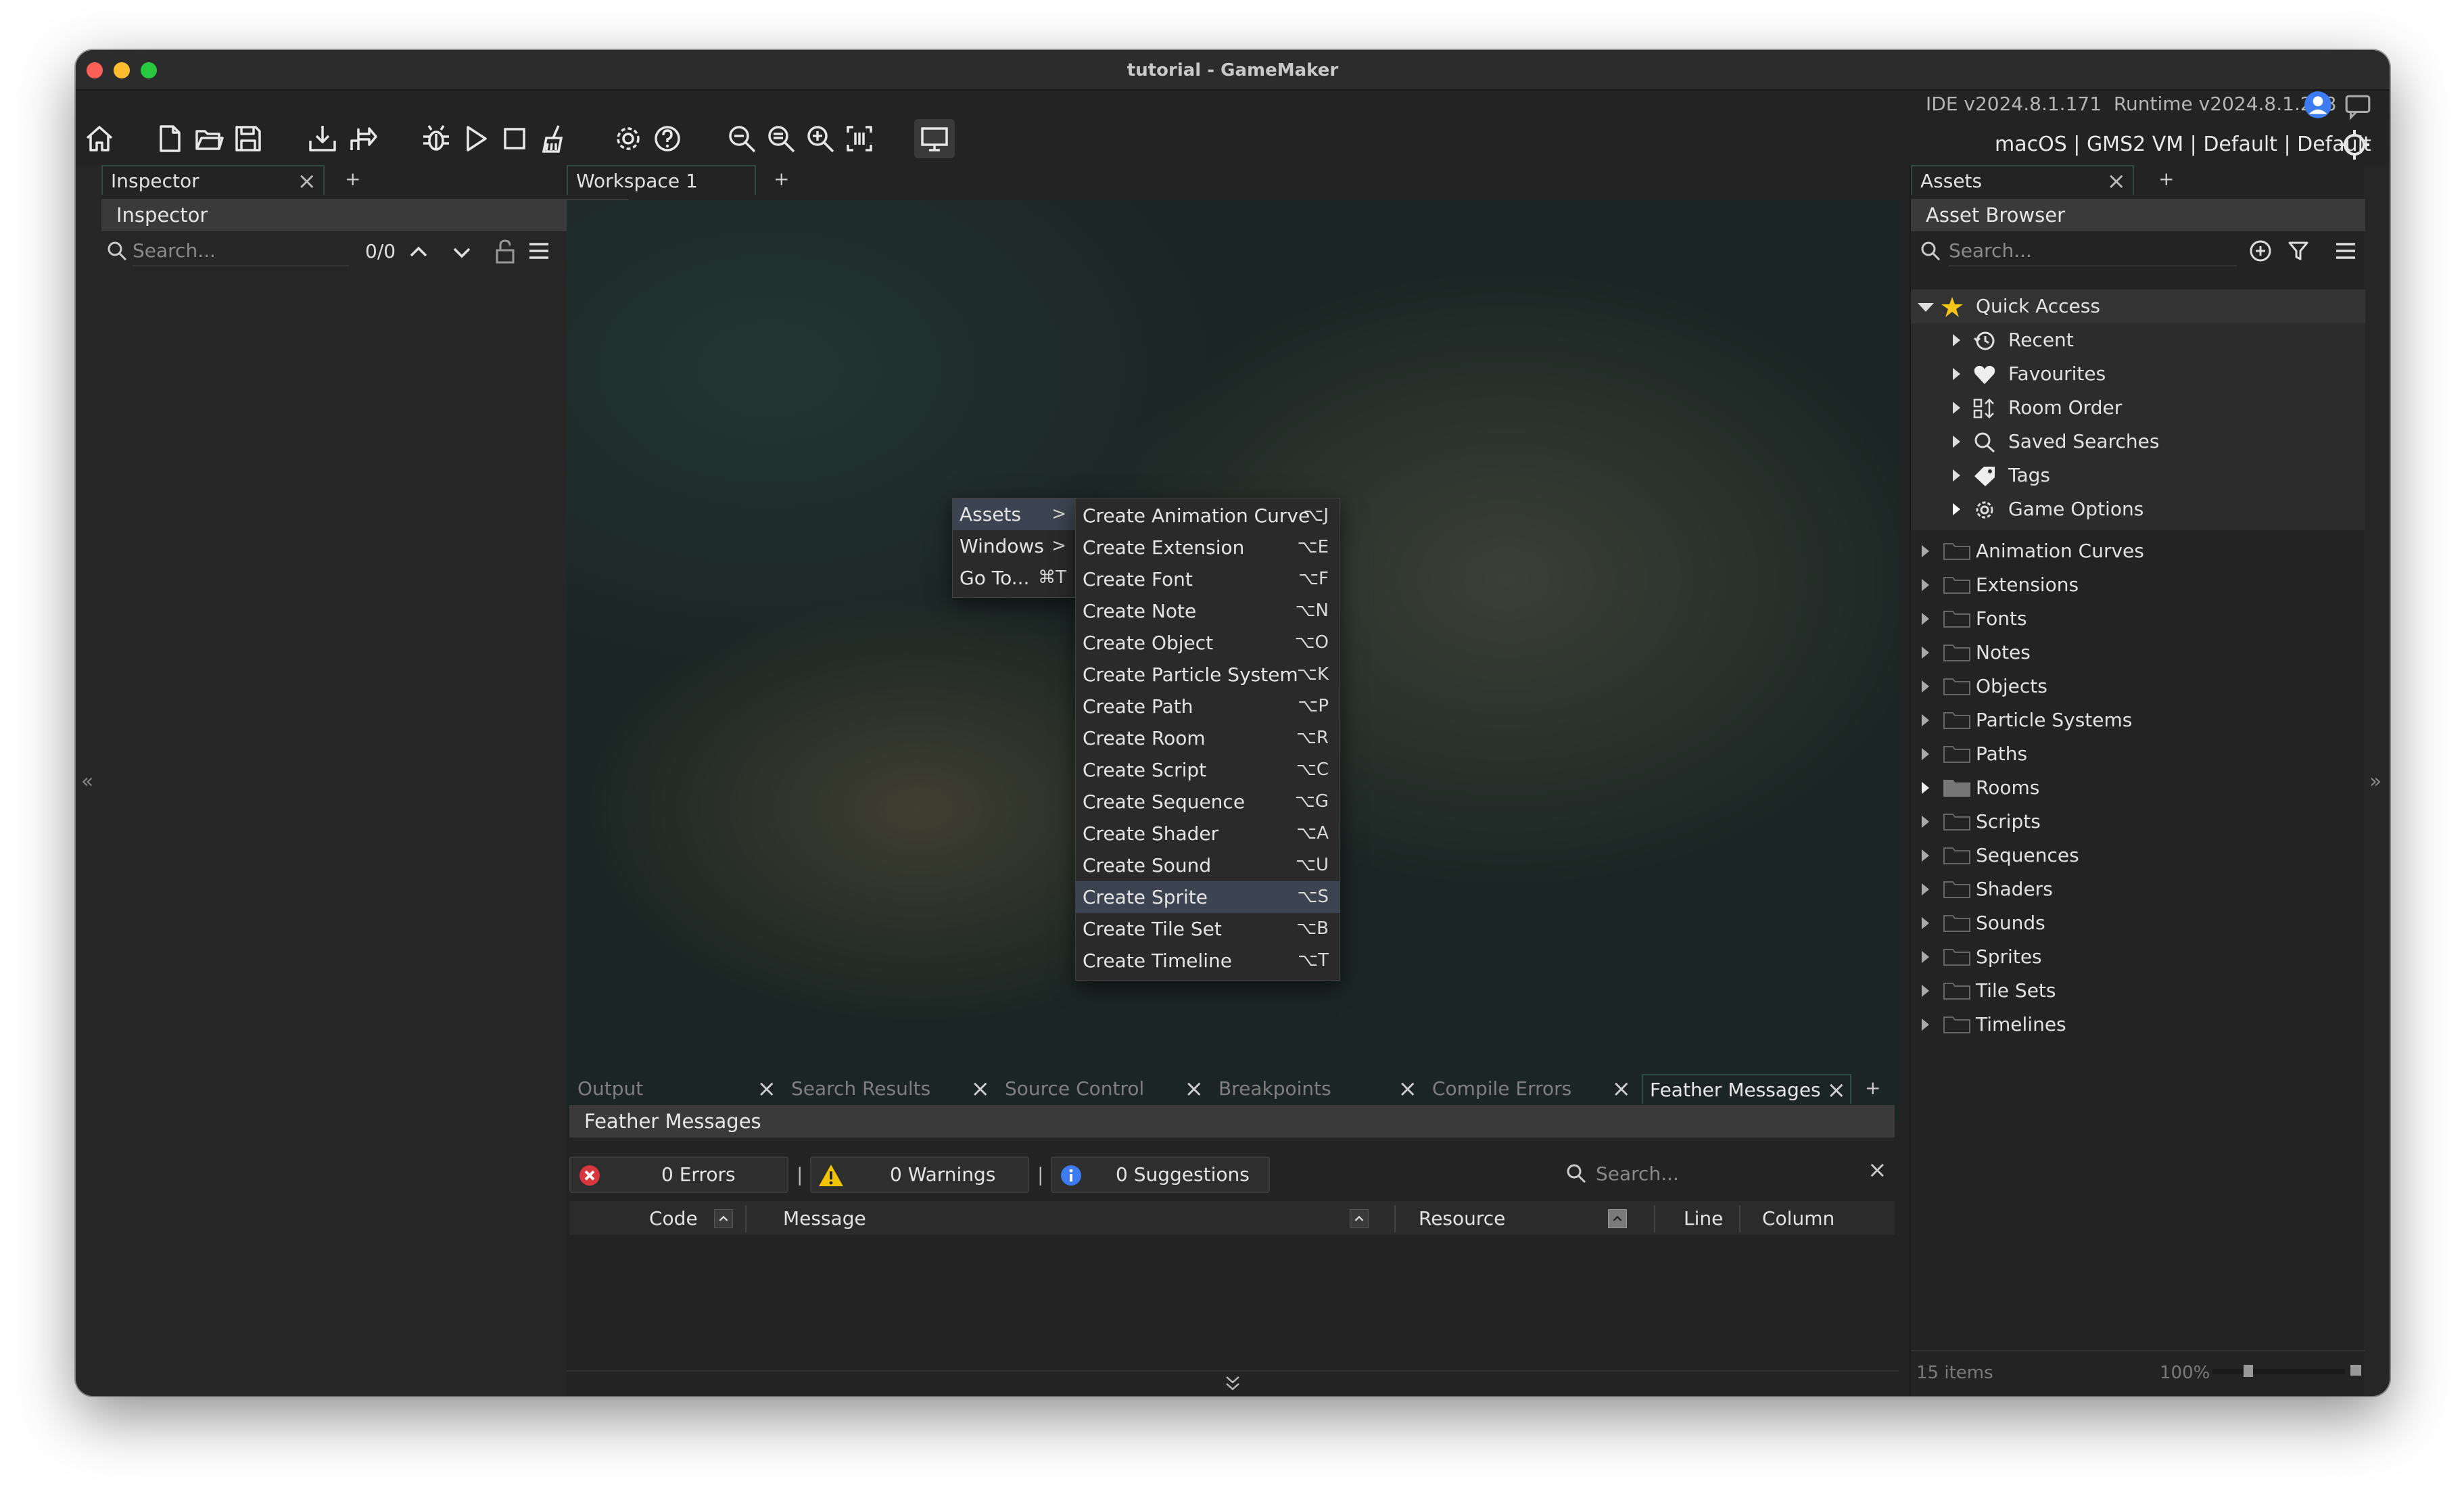  I want to click on menu-item-create-animation-curve: Create Animation Curve ⌥J, so click(1208, 516).